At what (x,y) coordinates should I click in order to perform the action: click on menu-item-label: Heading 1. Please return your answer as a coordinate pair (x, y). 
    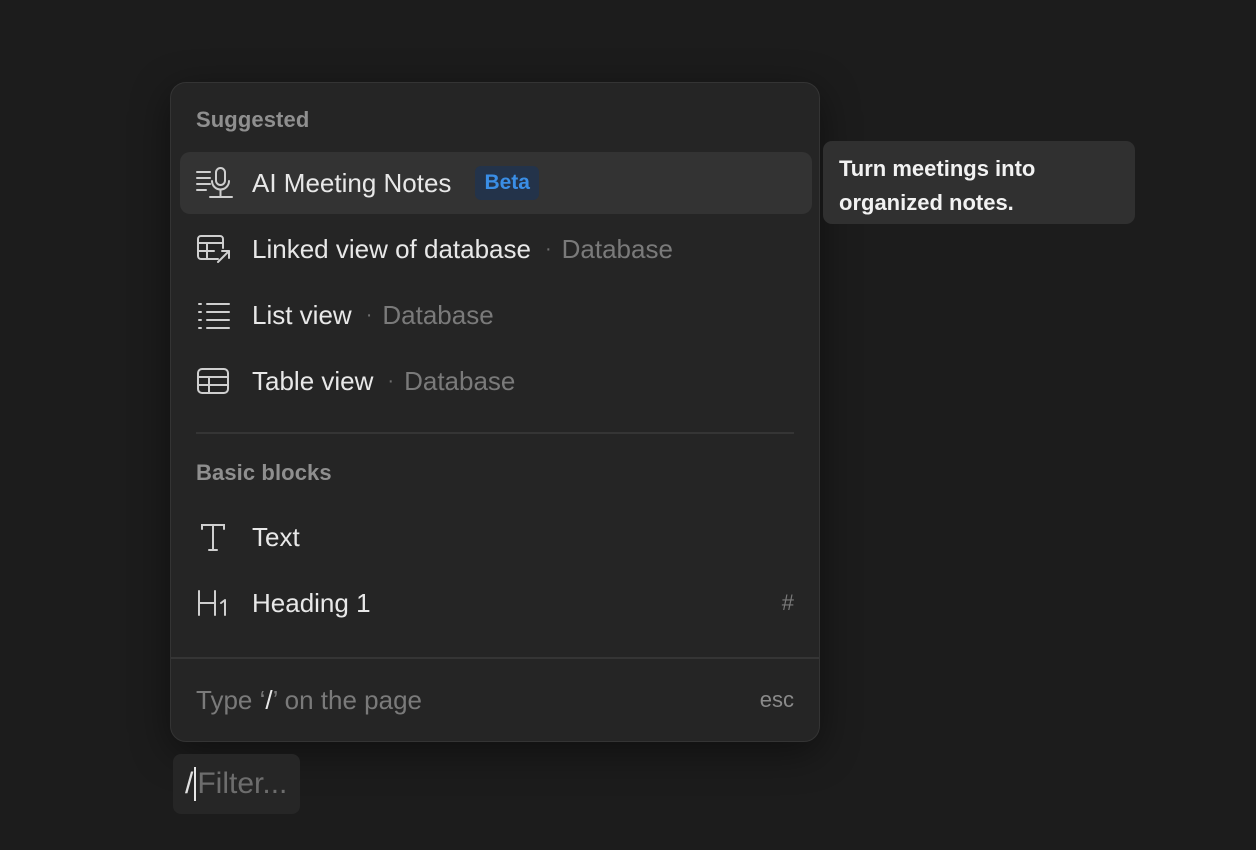
    Looking at the image, I should click on (311, 602).